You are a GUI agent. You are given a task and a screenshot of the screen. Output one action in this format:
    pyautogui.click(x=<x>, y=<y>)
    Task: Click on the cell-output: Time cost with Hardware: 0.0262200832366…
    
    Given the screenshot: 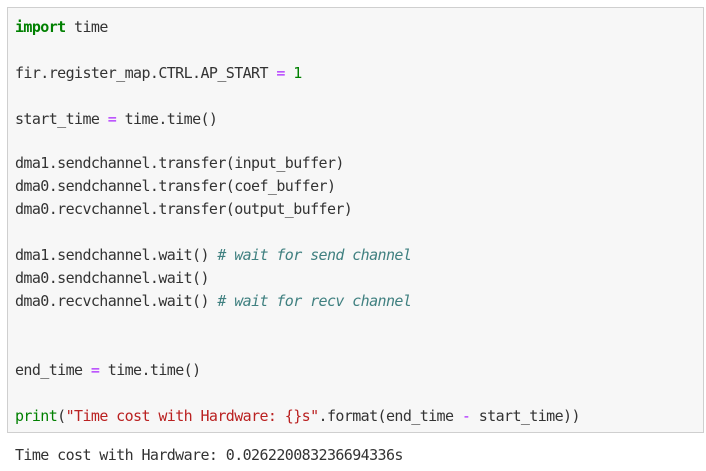 What is the action you would take?
    pyautogui.click(x=209, y=455)
    